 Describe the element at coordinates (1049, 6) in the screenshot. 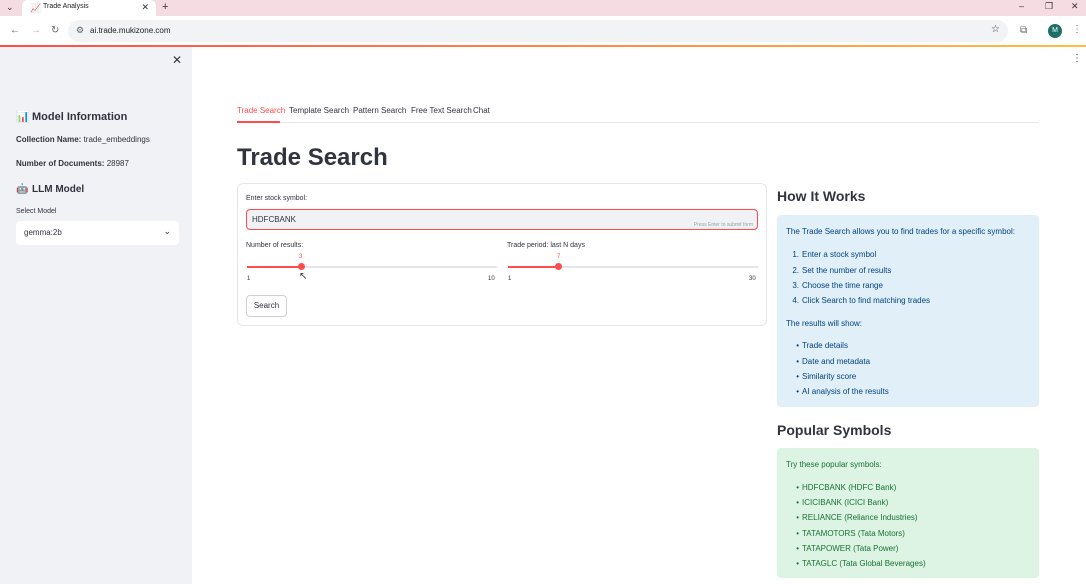

I see `restore-icon: ❐` at that location.